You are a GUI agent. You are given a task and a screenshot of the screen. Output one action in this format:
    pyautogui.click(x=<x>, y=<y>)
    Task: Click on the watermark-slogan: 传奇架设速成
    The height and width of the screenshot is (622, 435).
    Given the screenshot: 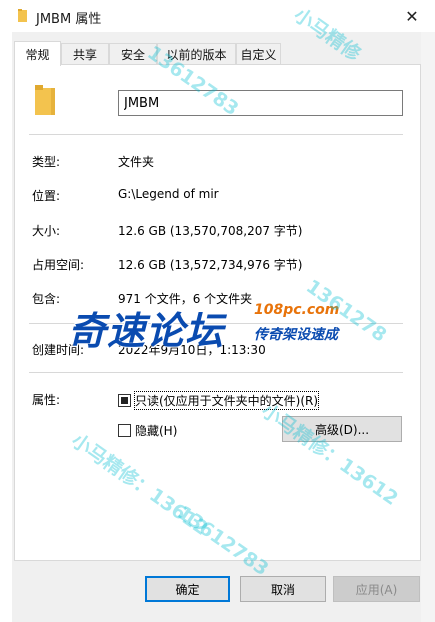 What is the action you would take?
    pyautogui.click(x=296, y=335)
    